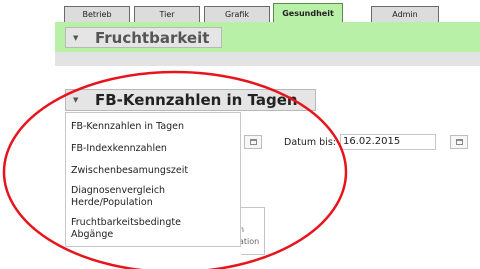  What do you see at coordinates (250, 241) in the screenshot?
I see `panel-text: ation` at bounding box center [250, 241].